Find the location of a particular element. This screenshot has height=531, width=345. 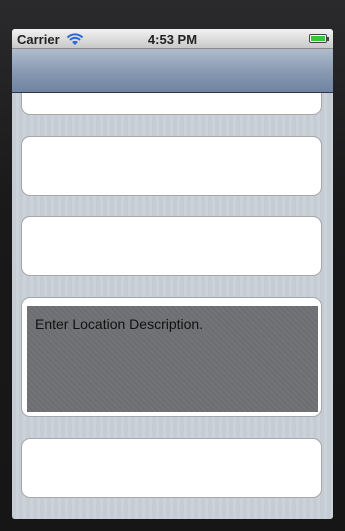

status-bar: Carrier 4:53 PM is located at coordinates (172, 39).